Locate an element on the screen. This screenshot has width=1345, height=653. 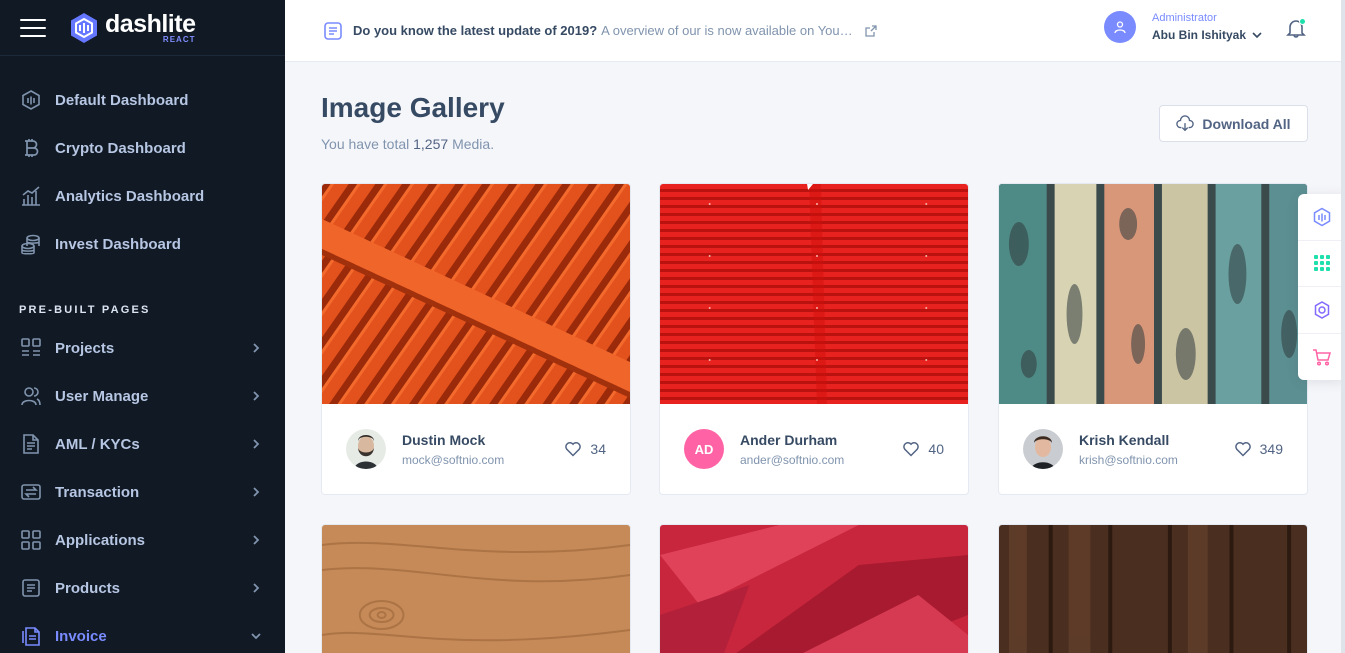
logo-sub: REACT is located at coordinates (179, 39).